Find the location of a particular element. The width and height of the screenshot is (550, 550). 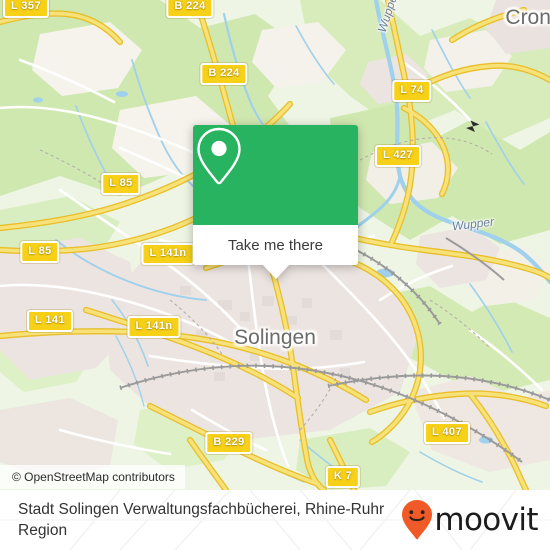

place-label-crone: Crone is located at coordinates (527, 17).